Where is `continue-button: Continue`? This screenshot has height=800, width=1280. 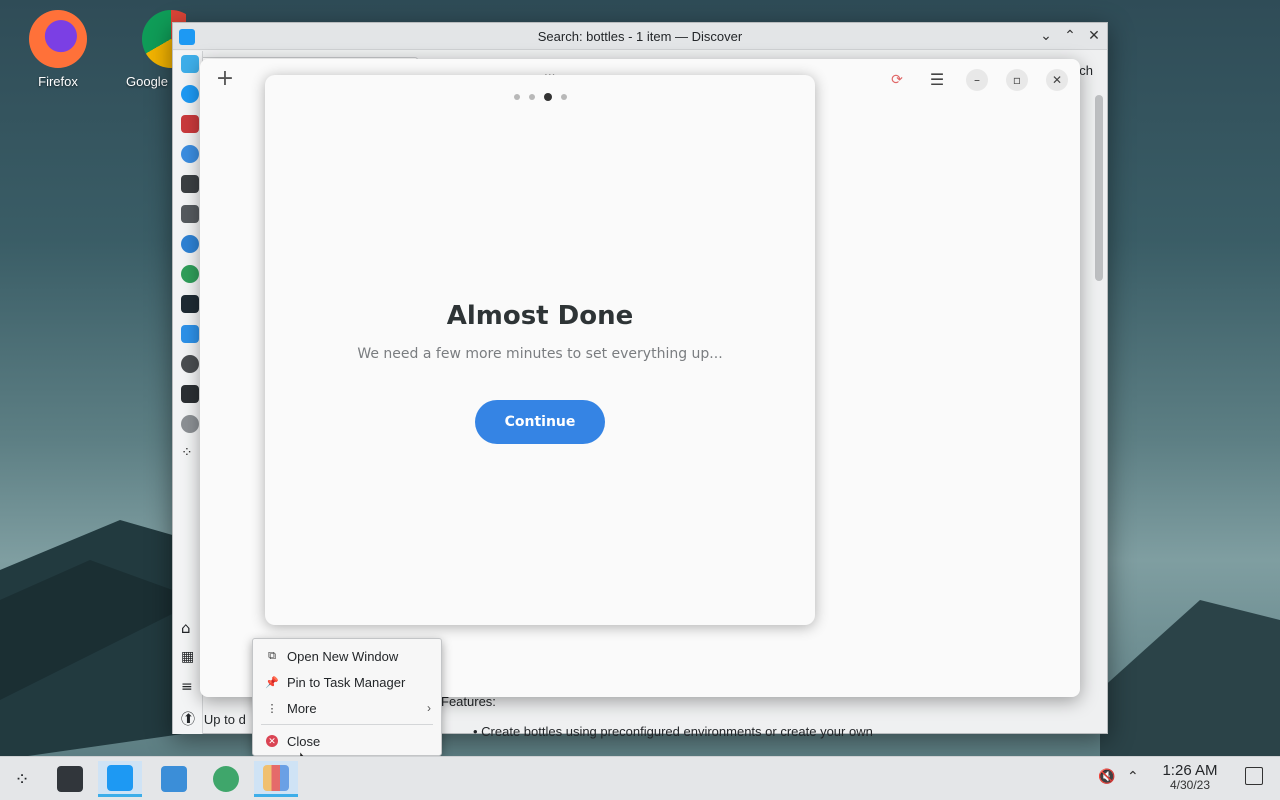
continue-button: Continue is located at coordinates (540, 422).